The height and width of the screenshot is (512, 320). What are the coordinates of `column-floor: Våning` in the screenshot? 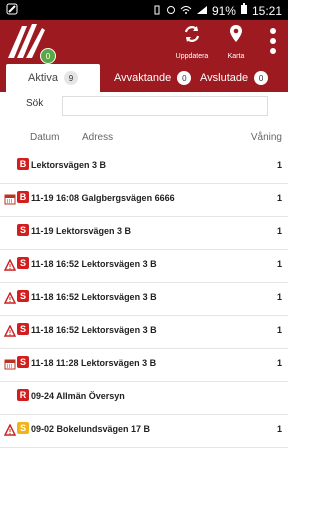 It's located at (266, 137).